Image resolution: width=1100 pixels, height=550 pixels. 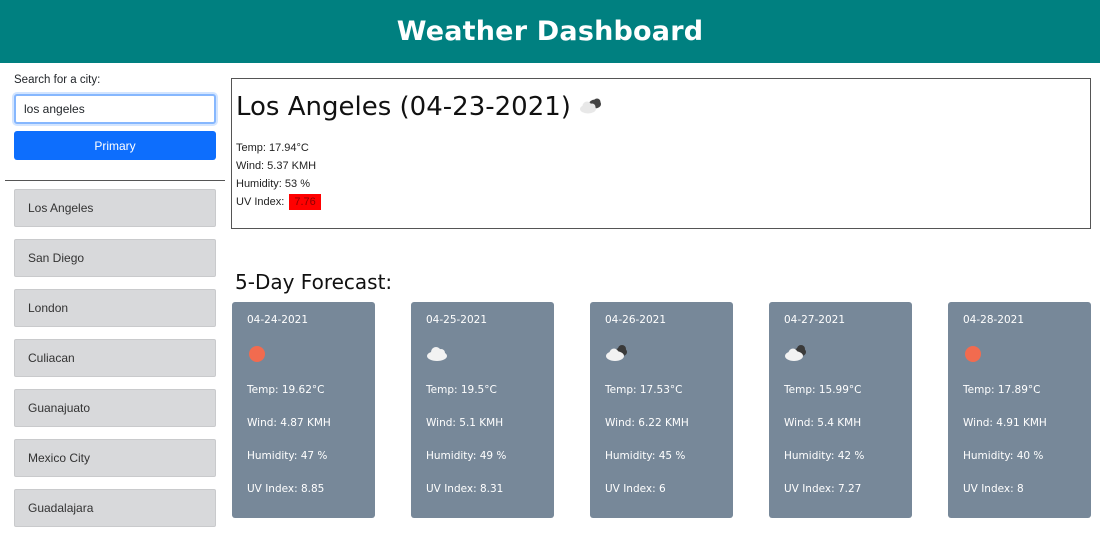 I want to click on forecast-uv: UV Index: 8, so click(x=993, y=489).